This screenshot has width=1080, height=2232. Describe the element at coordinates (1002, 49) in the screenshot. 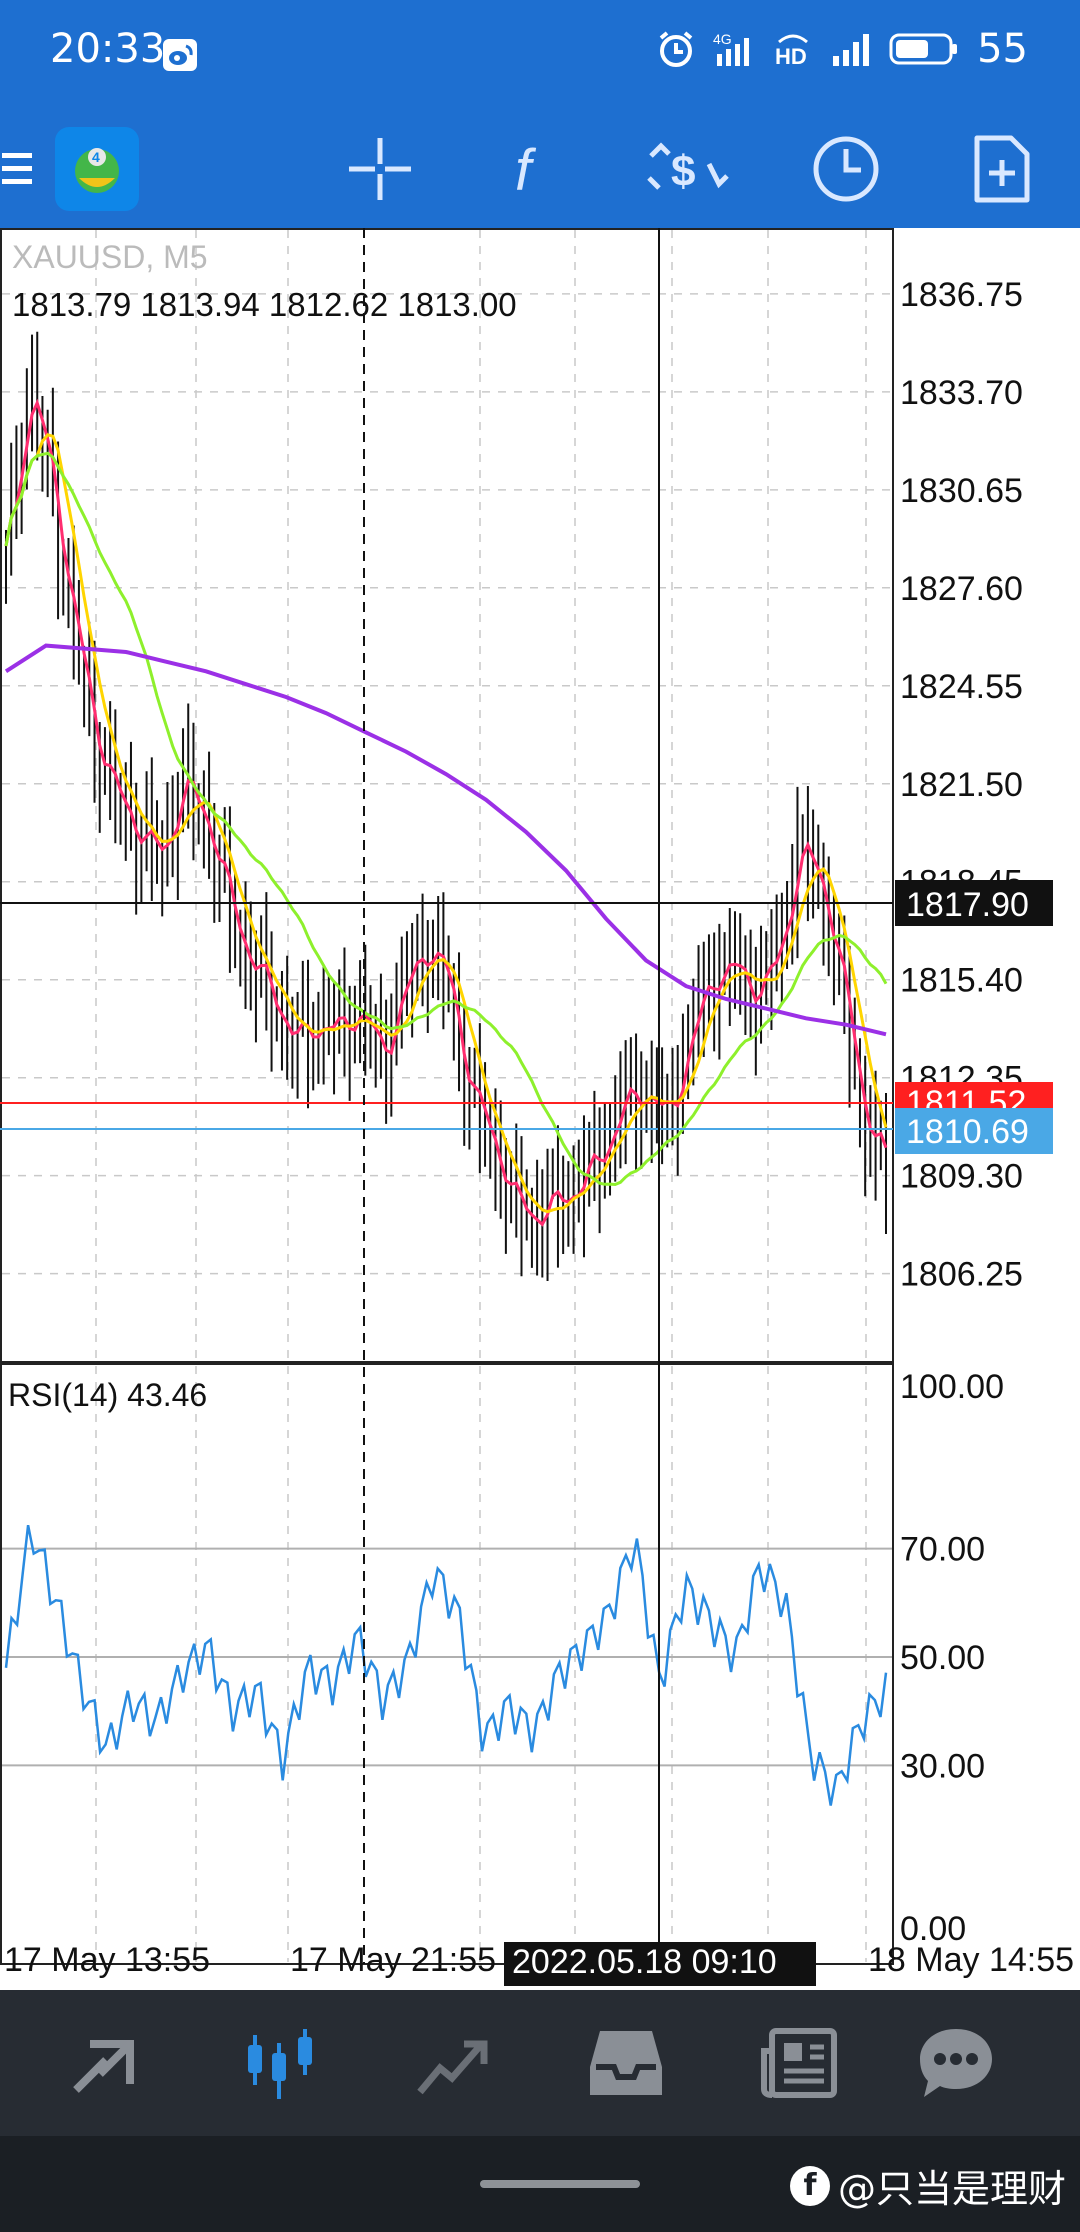

I see `battery-level: 55` at that location.